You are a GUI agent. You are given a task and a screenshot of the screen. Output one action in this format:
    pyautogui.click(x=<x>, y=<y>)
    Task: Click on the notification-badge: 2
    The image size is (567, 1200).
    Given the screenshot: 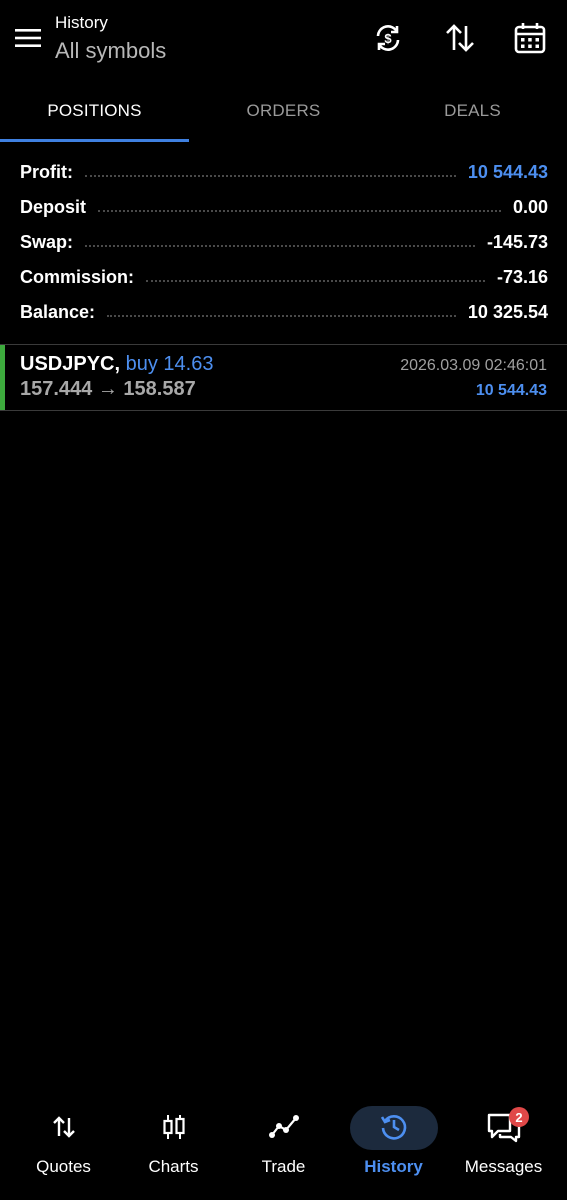 What is the action you would take?
    pyautogui.click(x=519, y=1117)
    